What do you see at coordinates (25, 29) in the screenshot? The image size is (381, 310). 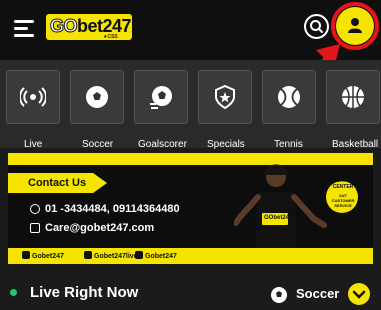 I see `menu-hamburger-icon` at bounding box center [25, 29].